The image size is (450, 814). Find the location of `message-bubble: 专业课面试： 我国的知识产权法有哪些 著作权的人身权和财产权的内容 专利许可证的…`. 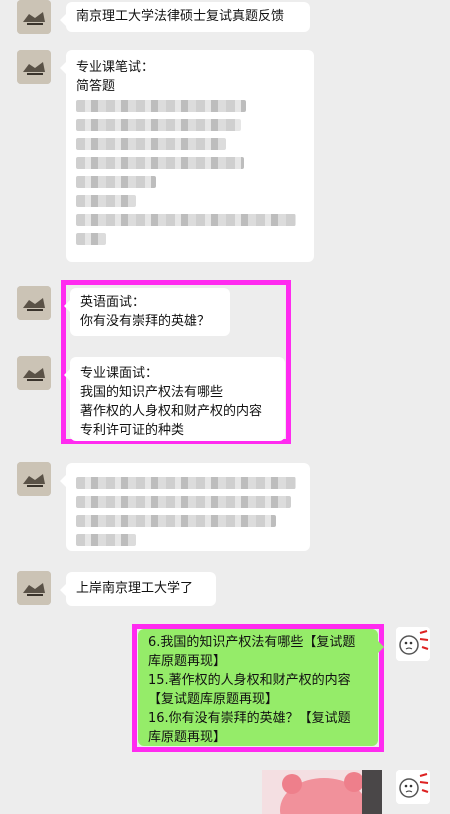

message-bubble: 专业课面试： 我国的知识产权法有哪些 著作权的人身权和财产权的内容 专利许可证的… is located at coordinates (174, 399).